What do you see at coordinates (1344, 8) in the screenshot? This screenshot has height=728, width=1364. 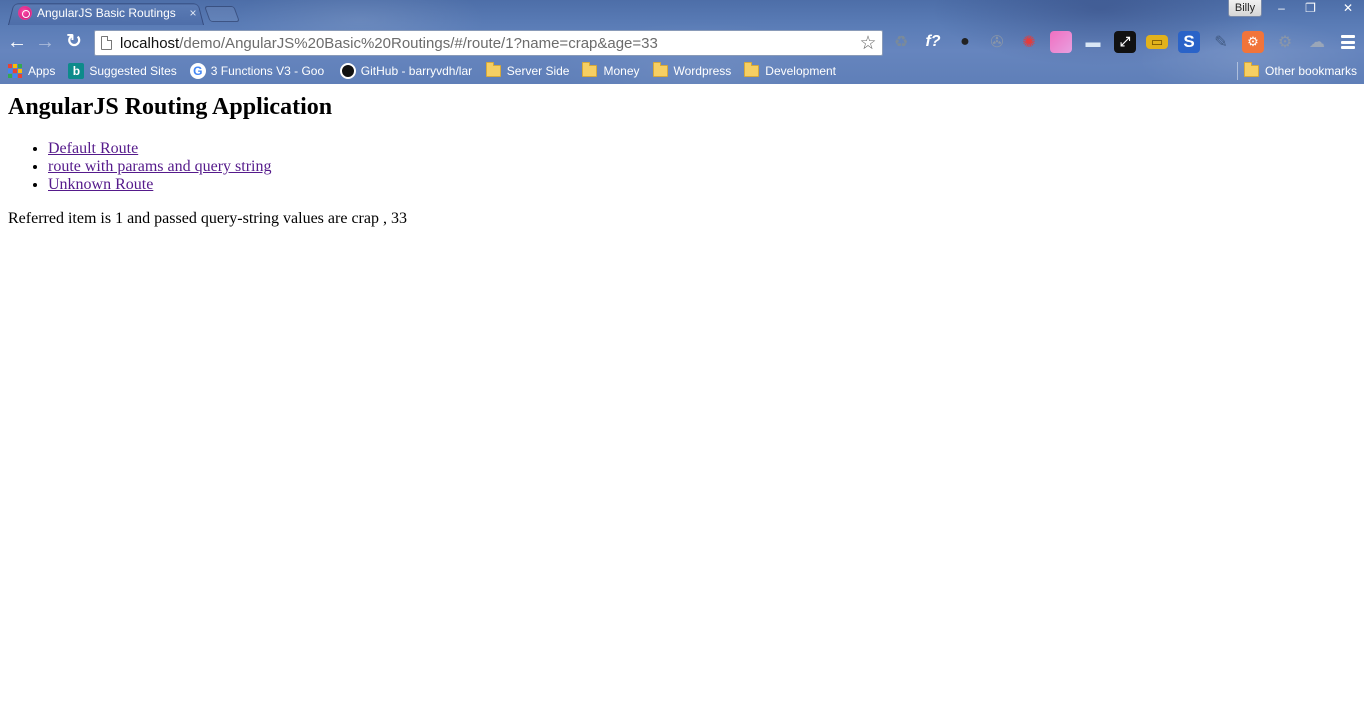 I see `close-window-button: ✕` at bounding box center [1344, 8].